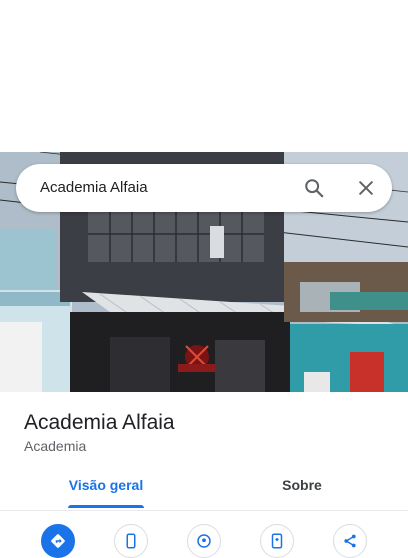  Describe the element at coordinates (204, 188) in the screenshot. I see `search-bar: Academia Alfaia` at that location.